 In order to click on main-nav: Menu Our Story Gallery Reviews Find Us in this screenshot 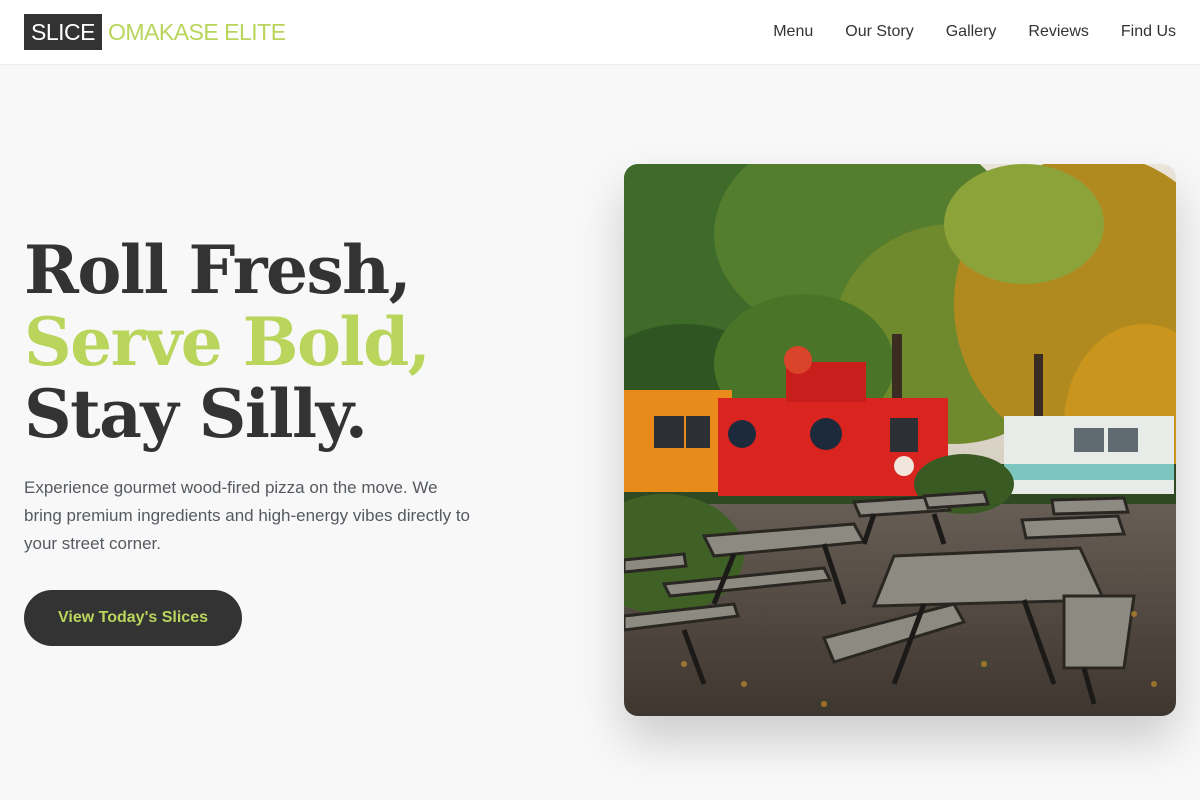, I will do `click(974, 32)`.